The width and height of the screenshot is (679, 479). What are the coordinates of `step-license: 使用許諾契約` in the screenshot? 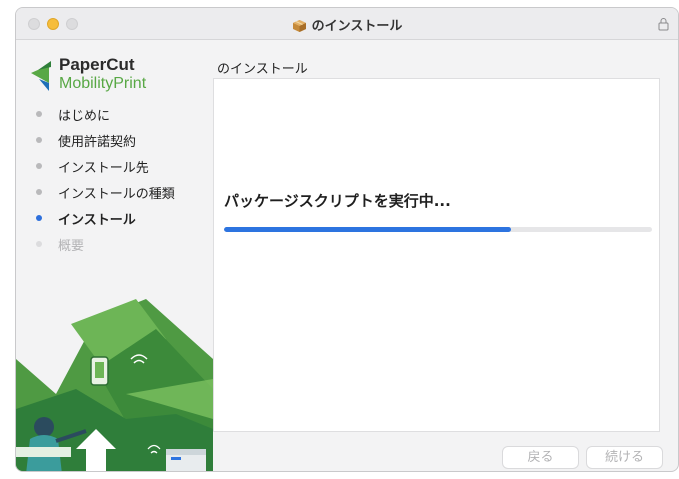 It's located at (105, 140).